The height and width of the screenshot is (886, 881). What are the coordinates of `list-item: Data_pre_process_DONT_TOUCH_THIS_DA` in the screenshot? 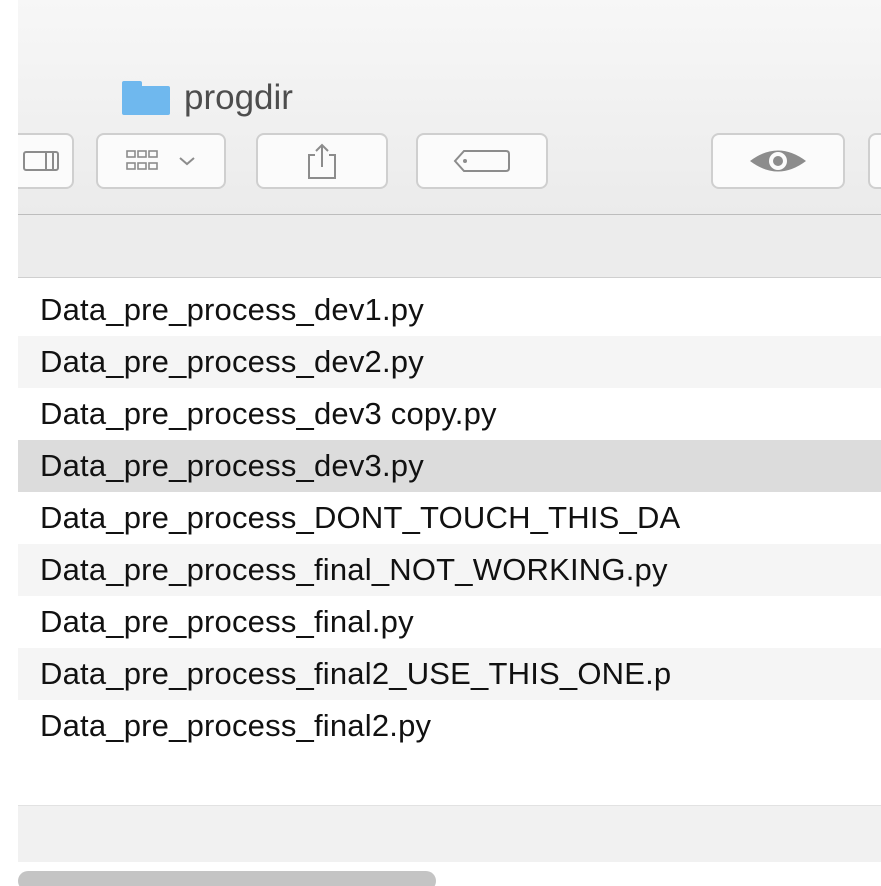 It's located at (449, 518).